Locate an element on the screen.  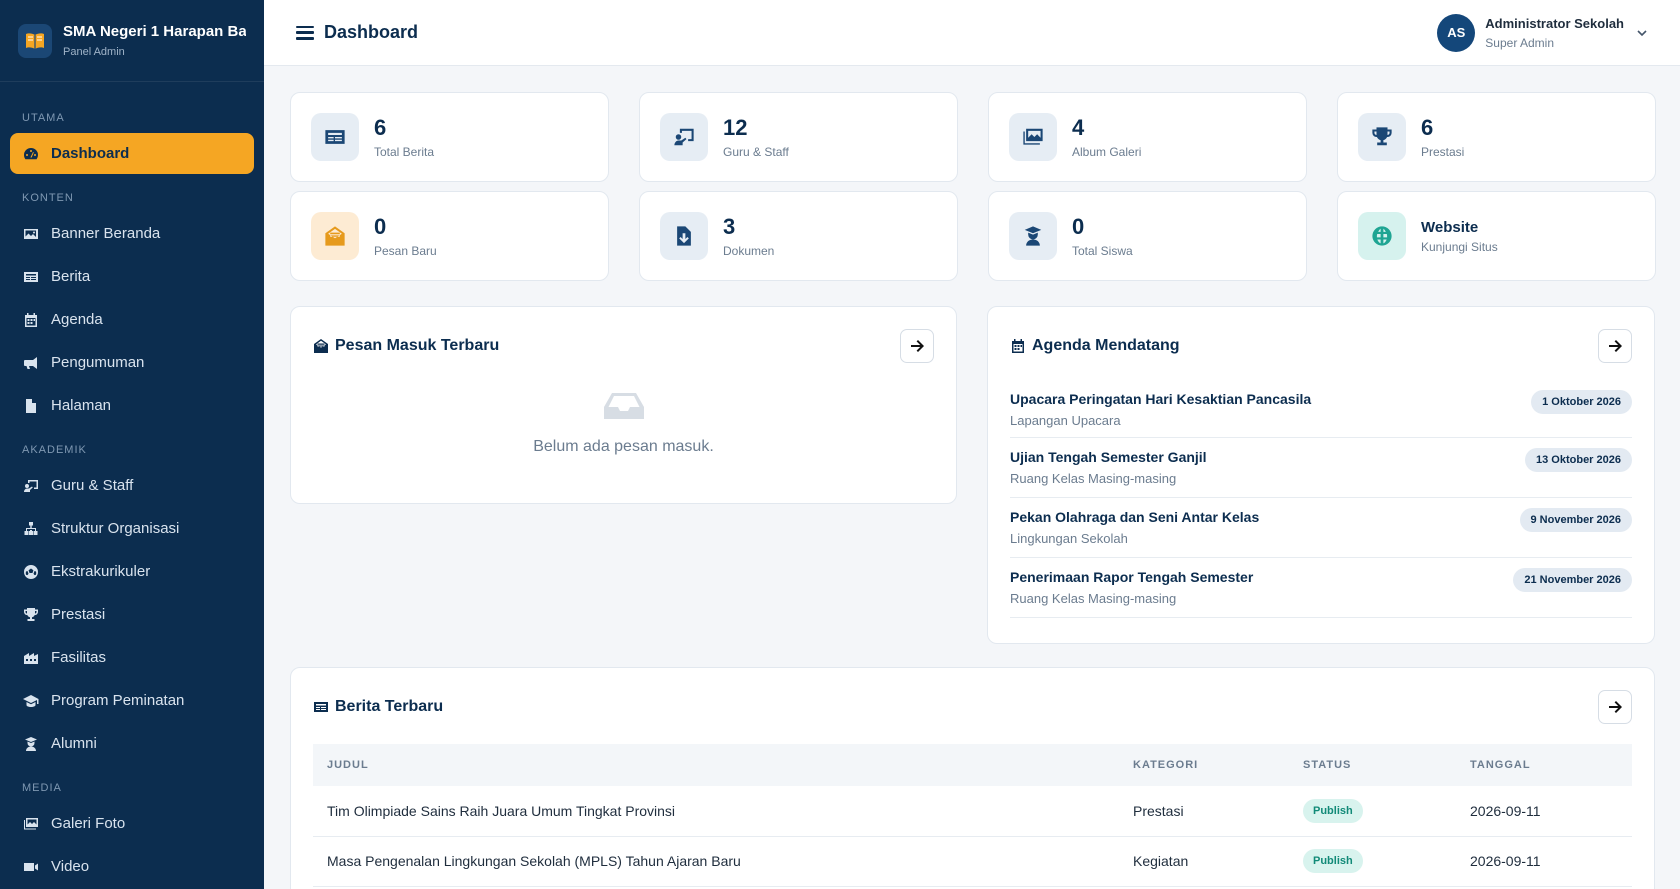
agenda-item-place: Lapangan Upacara is located at coordinates (1065, 420).